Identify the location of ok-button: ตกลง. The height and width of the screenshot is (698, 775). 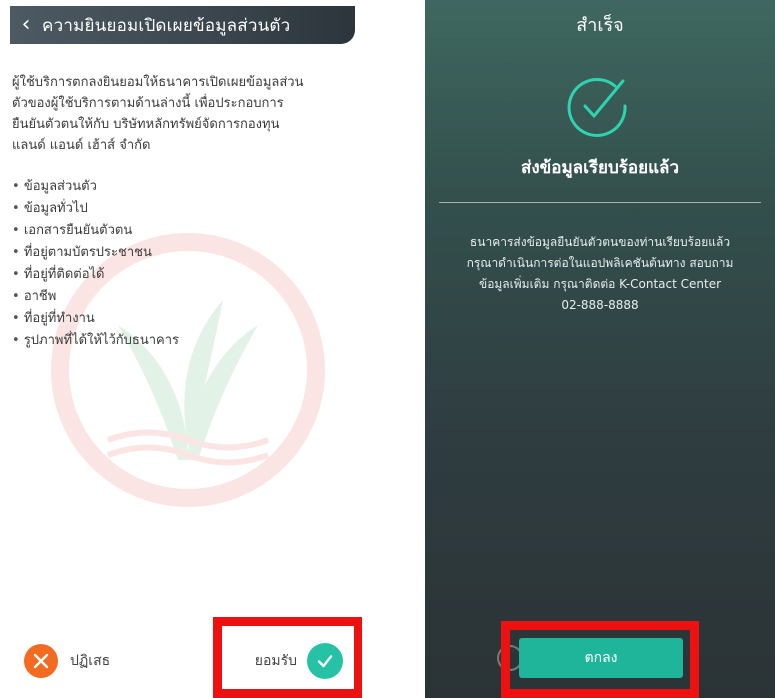
(601, 658).